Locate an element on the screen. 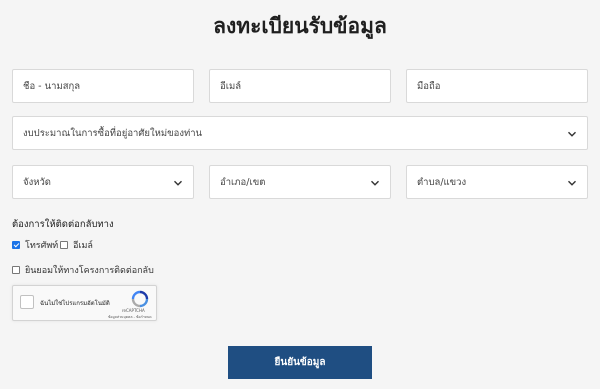 The image size is (600, 389). recaptcha-label: ฉันไม่ใช่โปรแกรมอัตโนมัติ is located at coordinates (75, 303).